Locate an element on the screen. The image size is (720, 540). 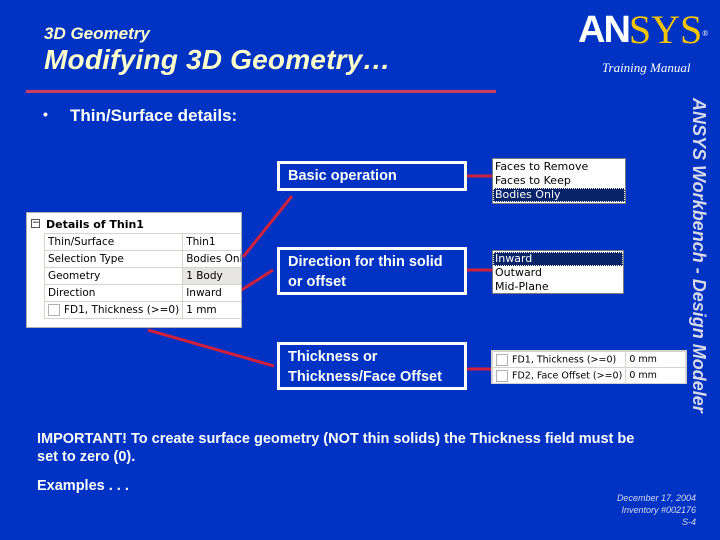
details-label: Geometry is located at coordinates (113, 276).